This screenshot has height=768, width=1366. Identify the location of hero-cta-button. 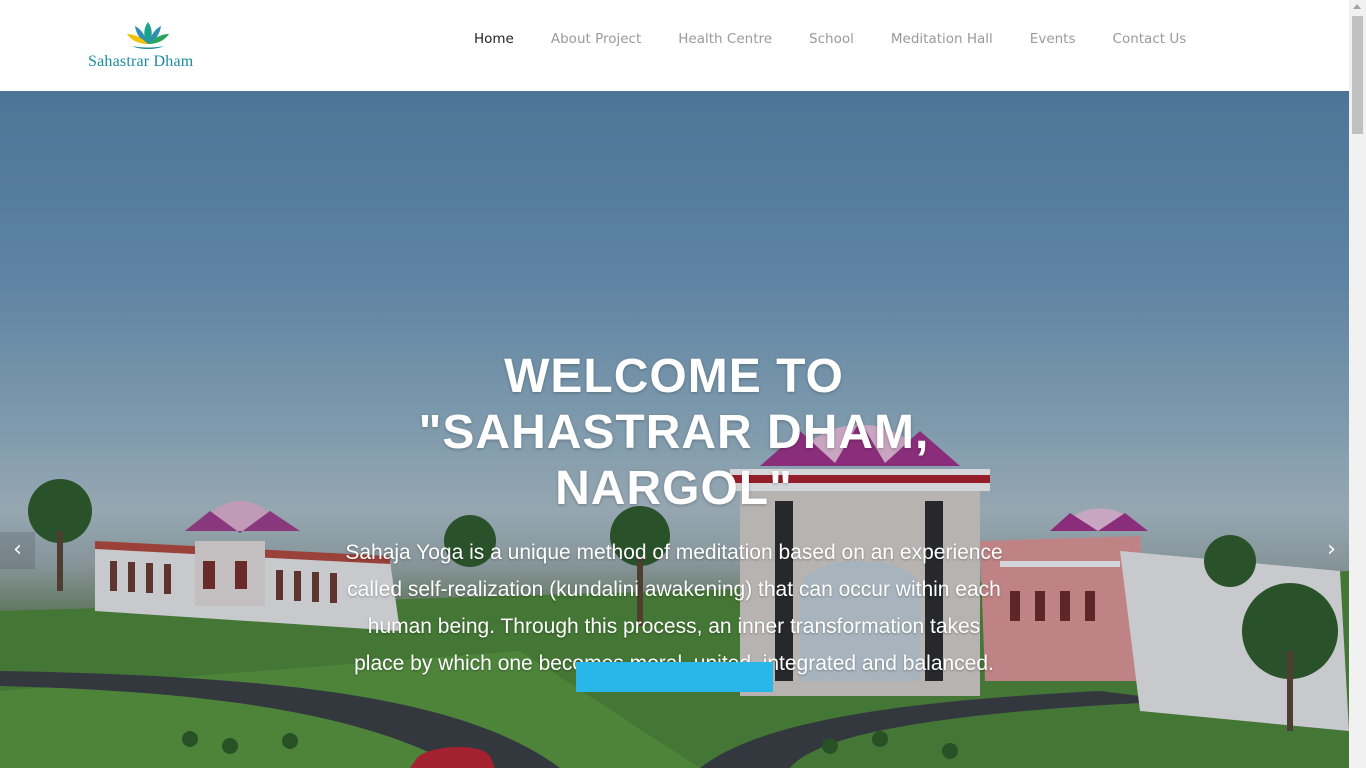
(674, 677).